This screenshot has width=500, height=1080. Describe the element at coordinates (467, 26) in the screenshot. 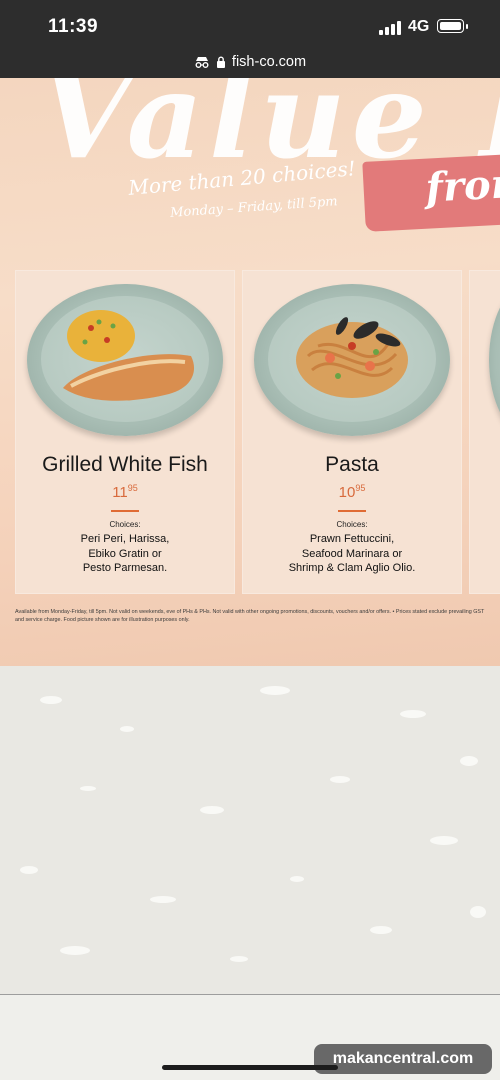

I see `battery-tip` at that location.